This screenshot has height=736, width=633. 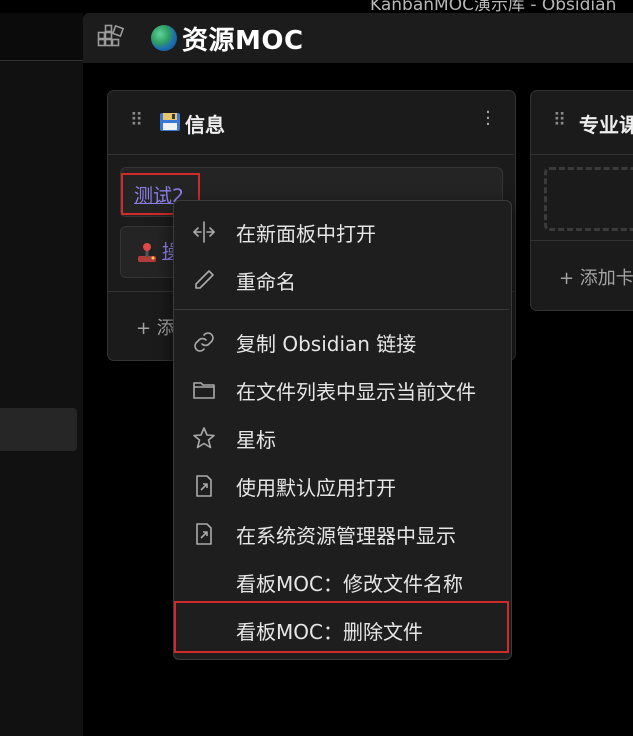 I want to click on page-title: 资源MOC, so click(x=243, y=41).